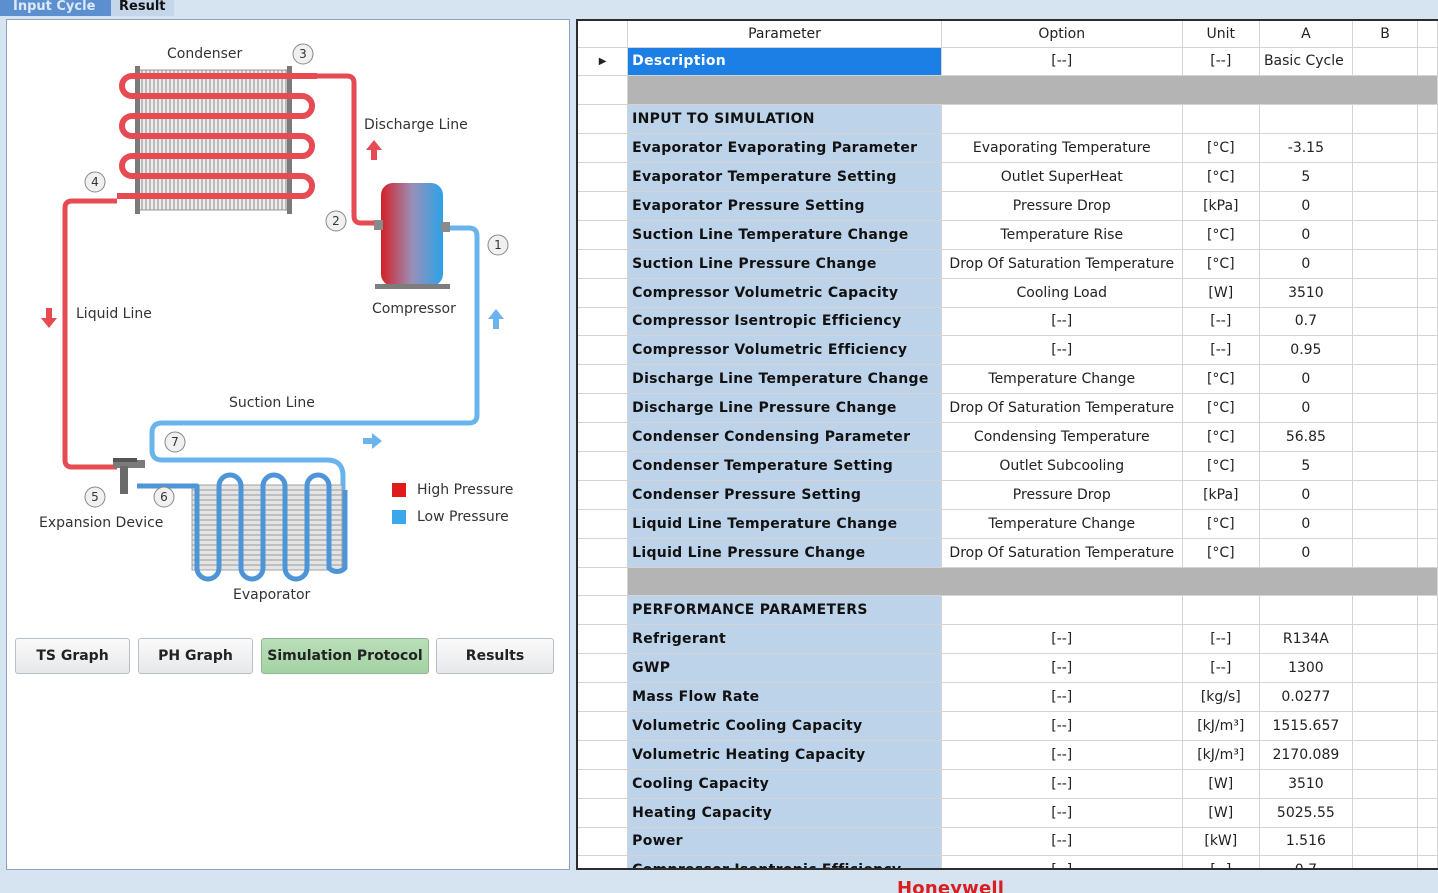 The height and width of the screenshot is (893, 1438). I want to click on value-a-cell: 56.85, so click(1306, 437).